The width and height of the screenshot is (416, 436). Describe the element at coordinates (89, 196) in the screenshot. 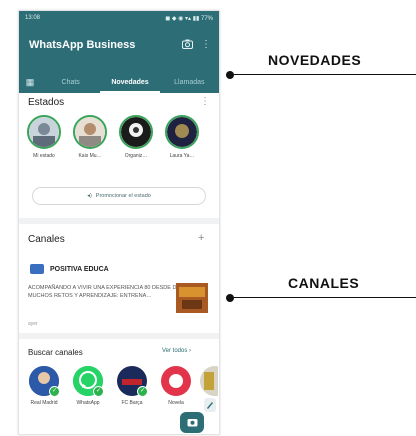

I see `megaphone-icon: ◂)` at that location.